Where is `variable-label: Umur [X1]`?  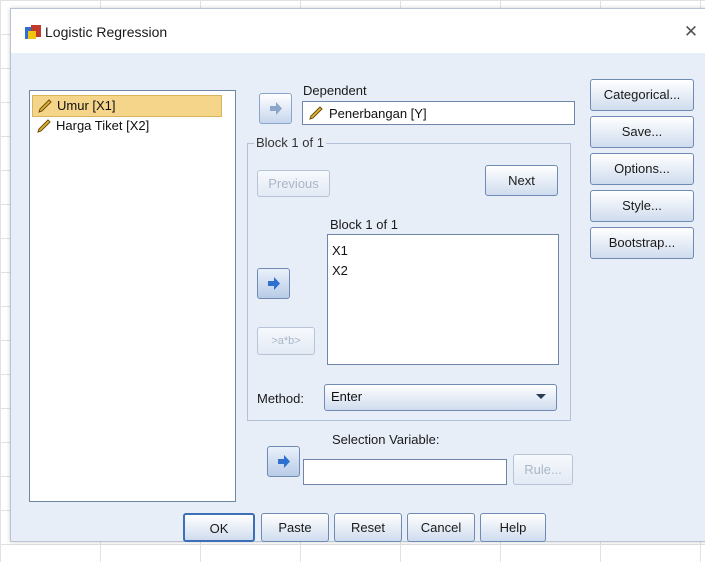 variable-label: Umur [X1] is located at coordinates (86, 105).